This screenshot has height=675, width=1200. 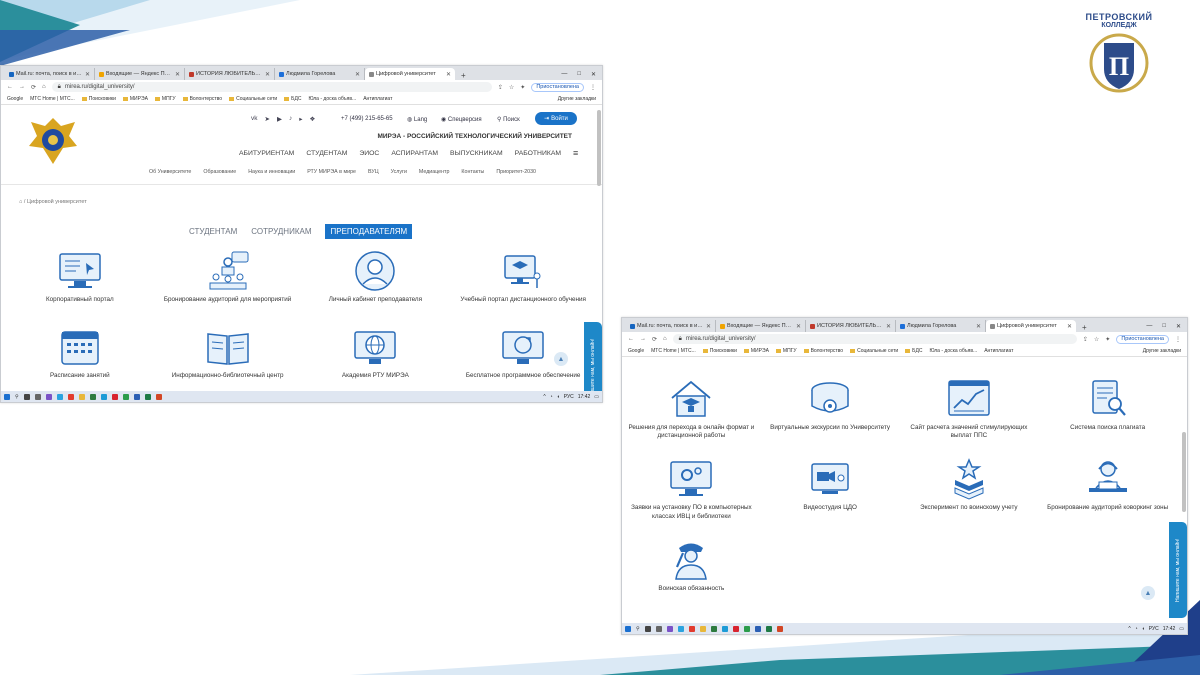 I want to click on opera-icon, so click(x=114, y=396).